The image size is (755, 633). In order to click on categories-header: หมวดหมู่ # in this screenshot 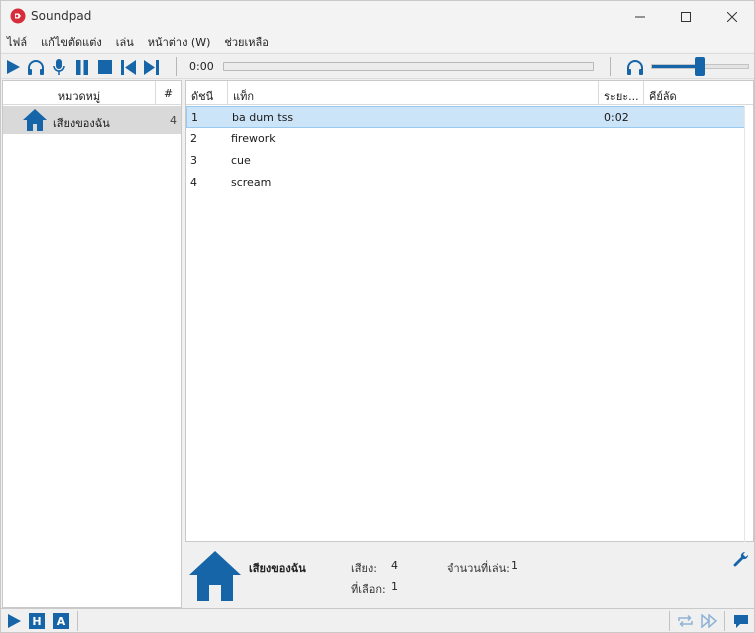, I will do `click(92, 93)`.